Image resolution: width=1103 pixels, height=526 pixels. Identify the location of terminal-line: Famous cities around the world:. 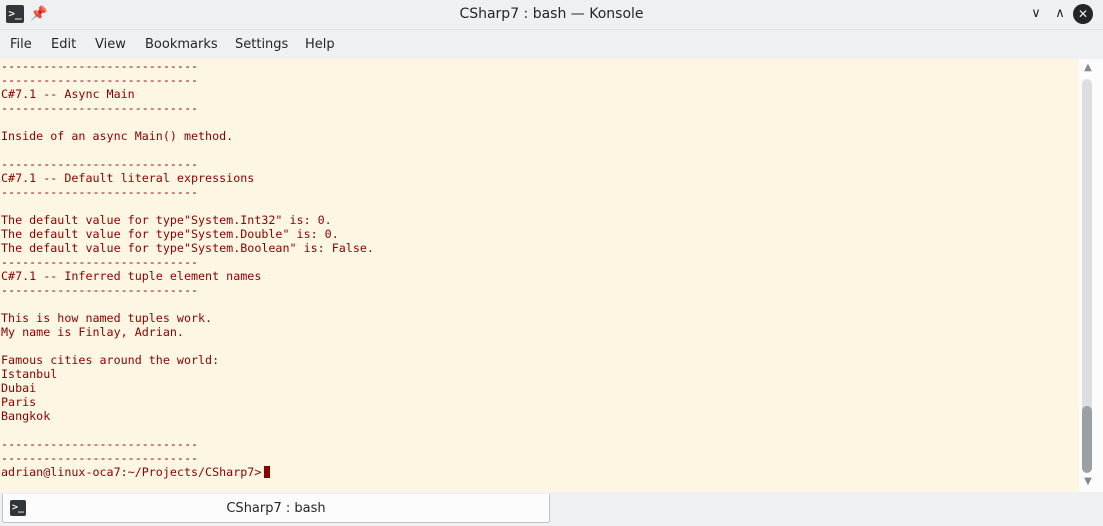
(110, 360).